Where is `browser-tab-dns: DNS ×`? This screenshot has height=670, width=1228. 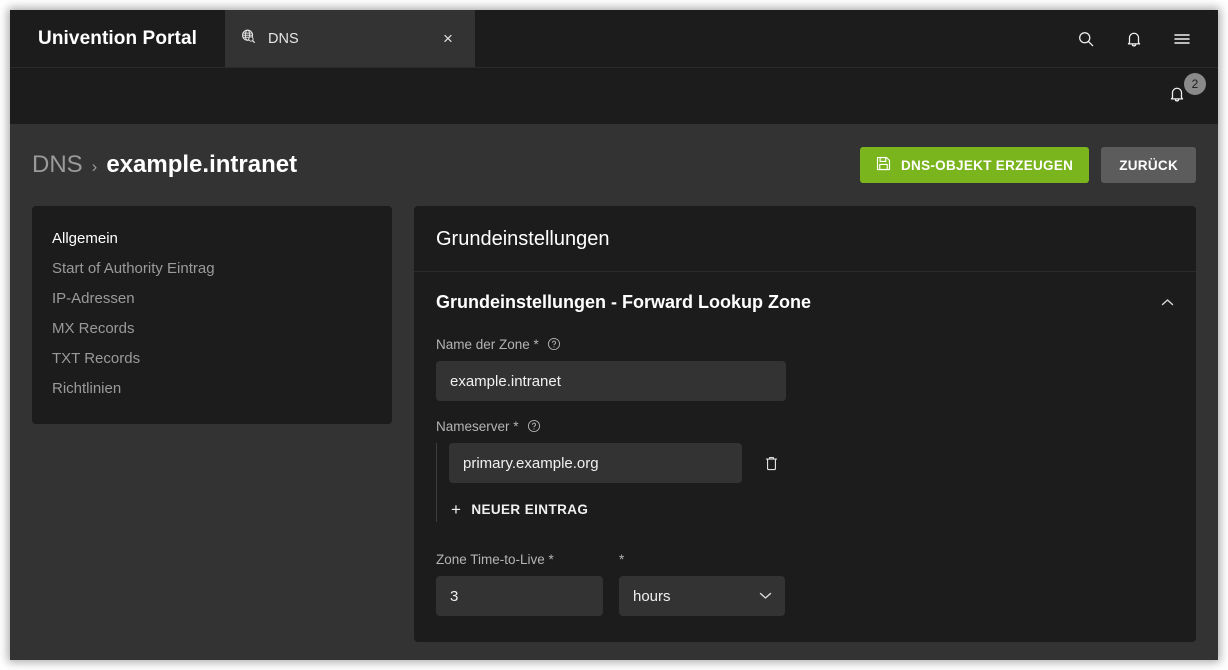 browser-tab-dns: DNS × is located at coordinates (350, 38).